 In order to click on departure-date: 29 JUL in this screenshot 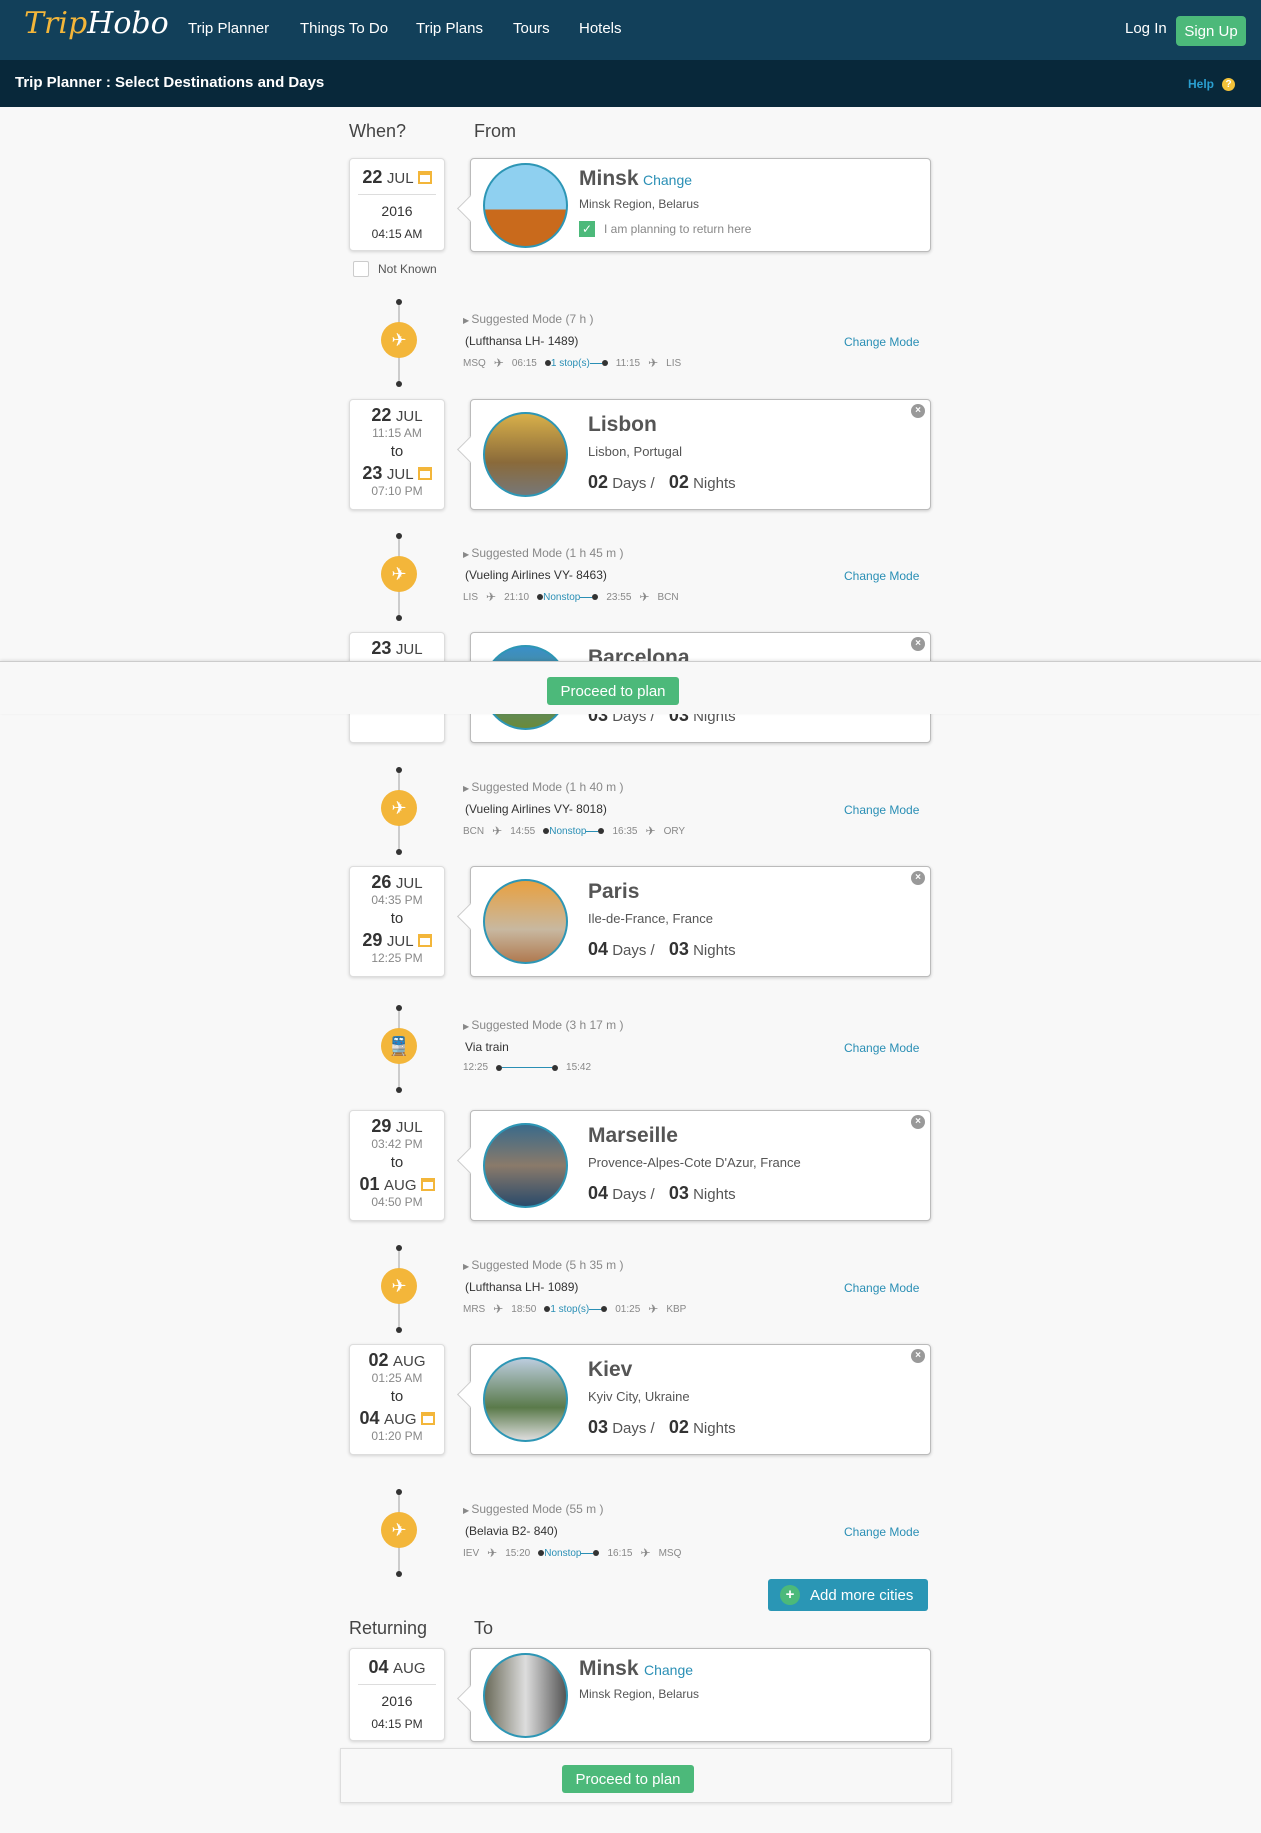, I will do `click(397, 940)`.